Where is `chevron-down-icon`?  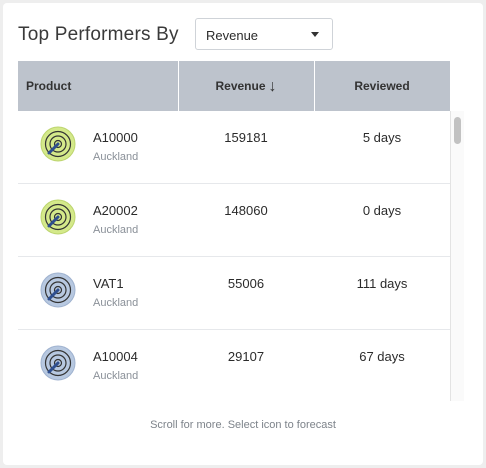
chevron-down-icon is located at coordinates (315, 34).